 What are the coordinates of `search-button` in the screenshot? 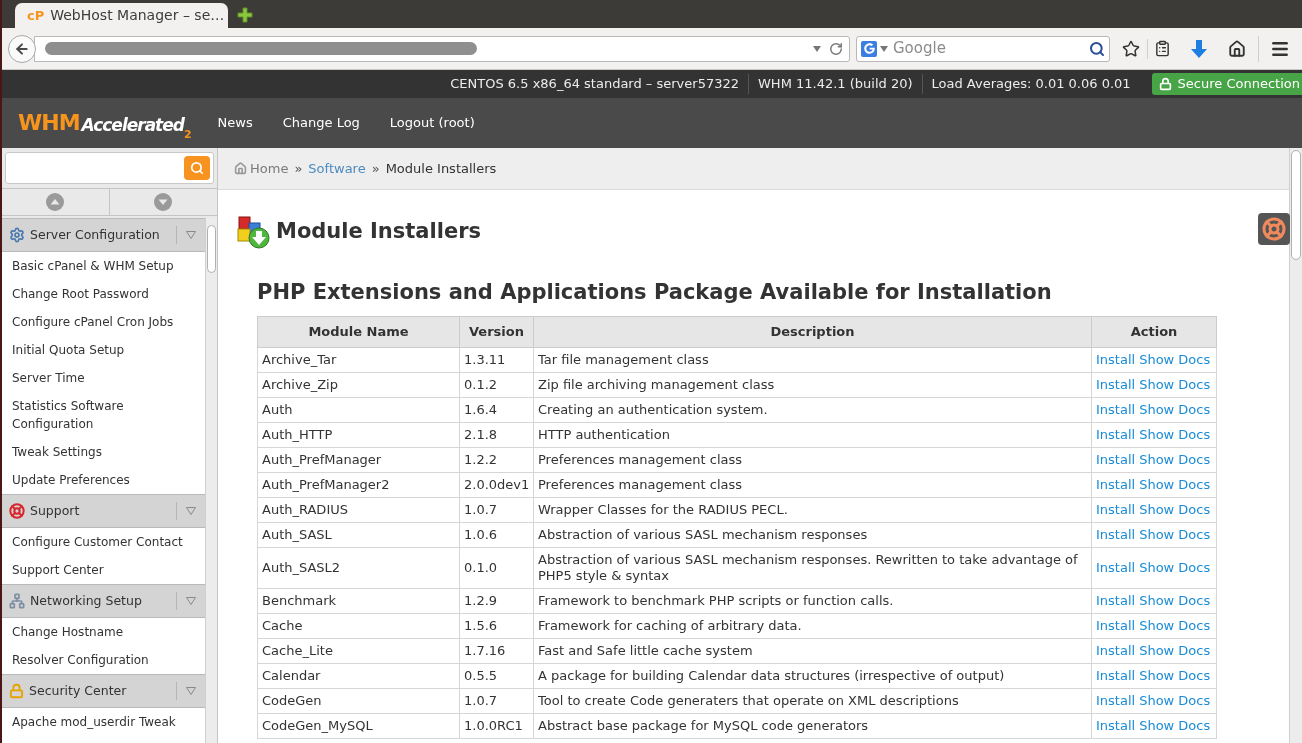 It's located at (197, 168).